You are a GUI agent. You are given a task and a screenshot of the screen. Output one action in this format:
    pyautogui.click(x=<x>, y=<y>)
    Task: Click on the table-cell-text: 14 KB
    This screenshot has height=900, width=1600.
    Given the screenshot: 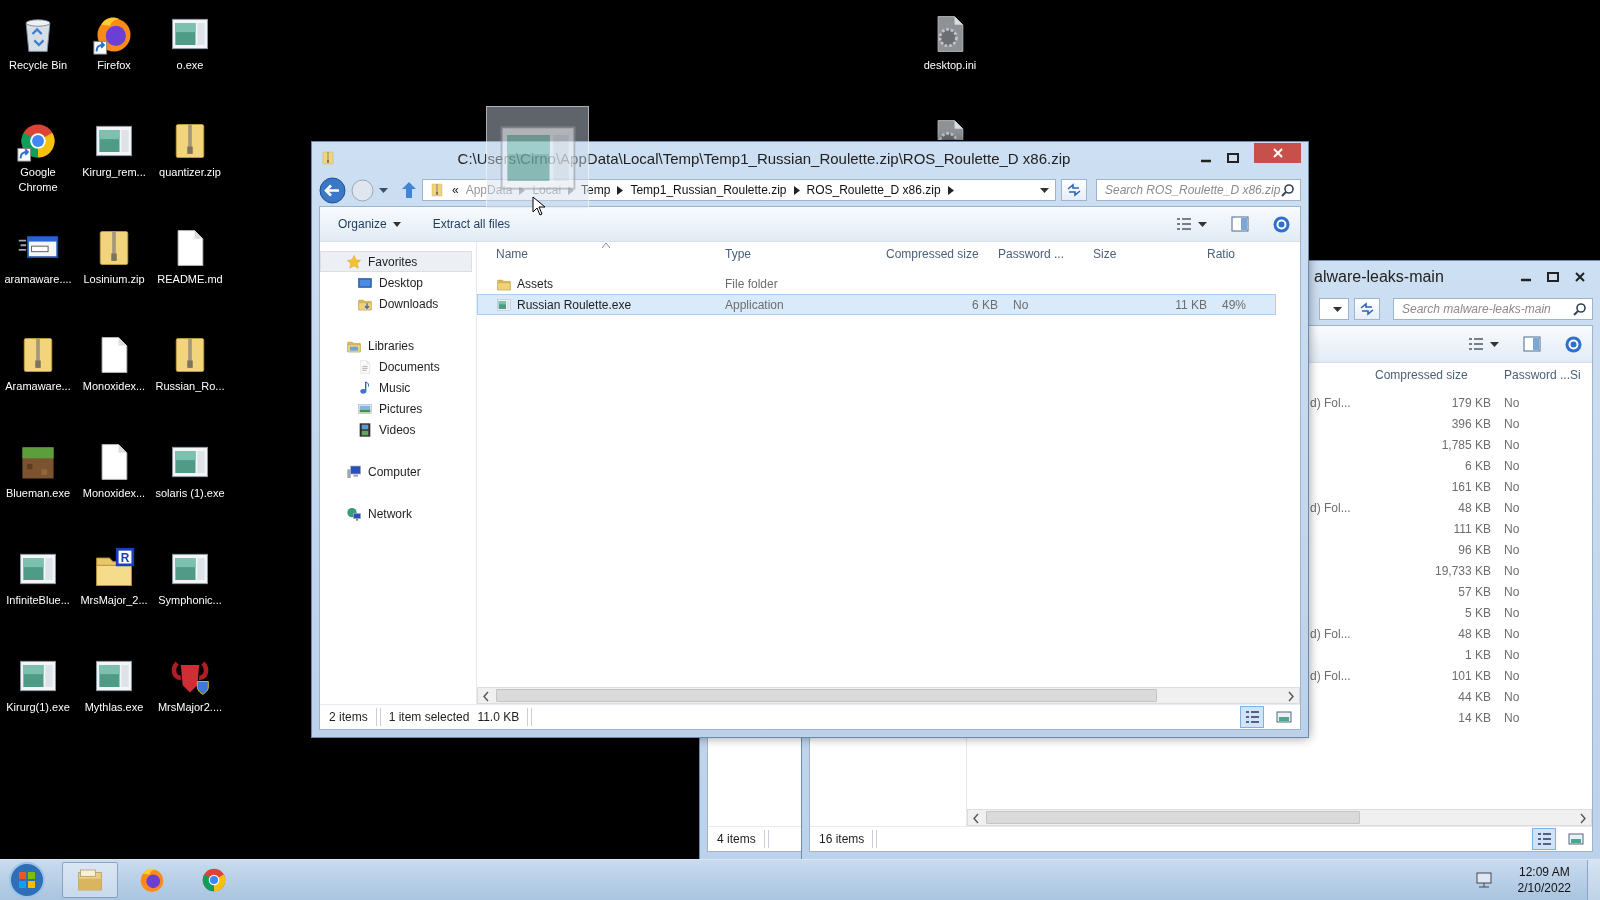 What is the action you would take?
    pyautogui.click(x=1474, y=717)
    